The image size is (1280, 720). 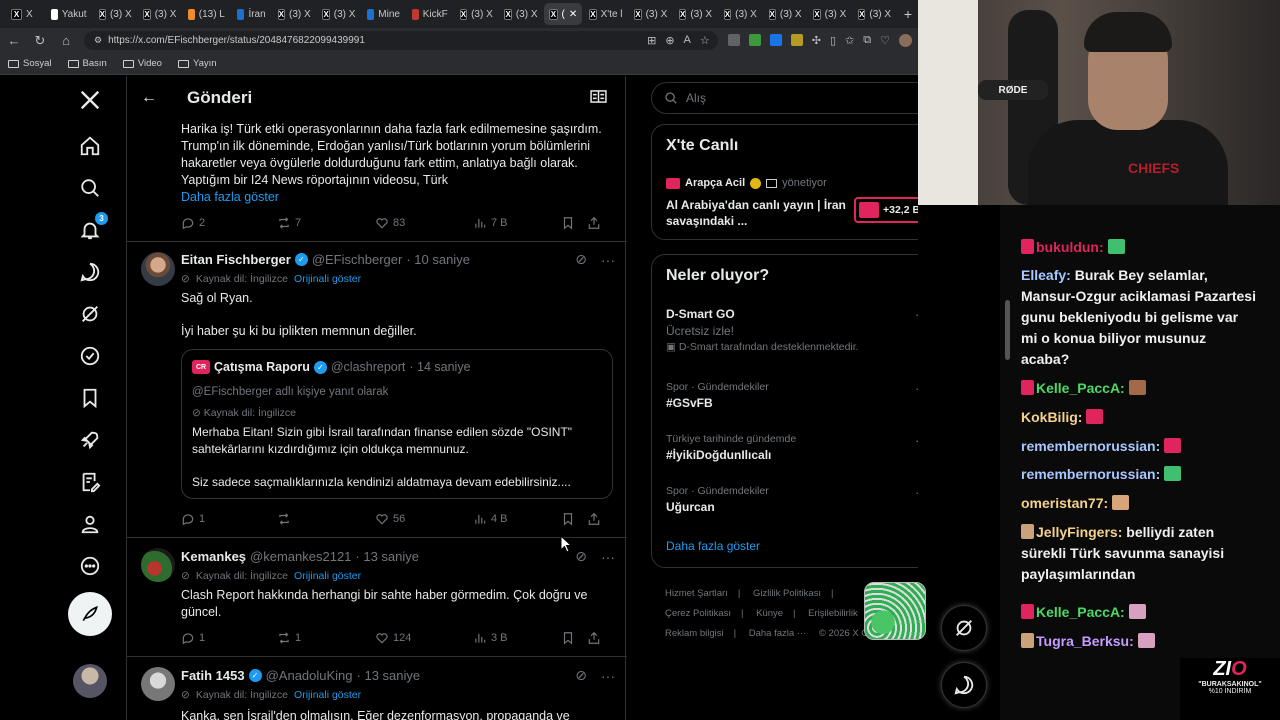 What do you see at coordinates (816, 40) in the screenshot?
I see `extensions-puzzle-icon: ✣` at bounding box center [816, 40].